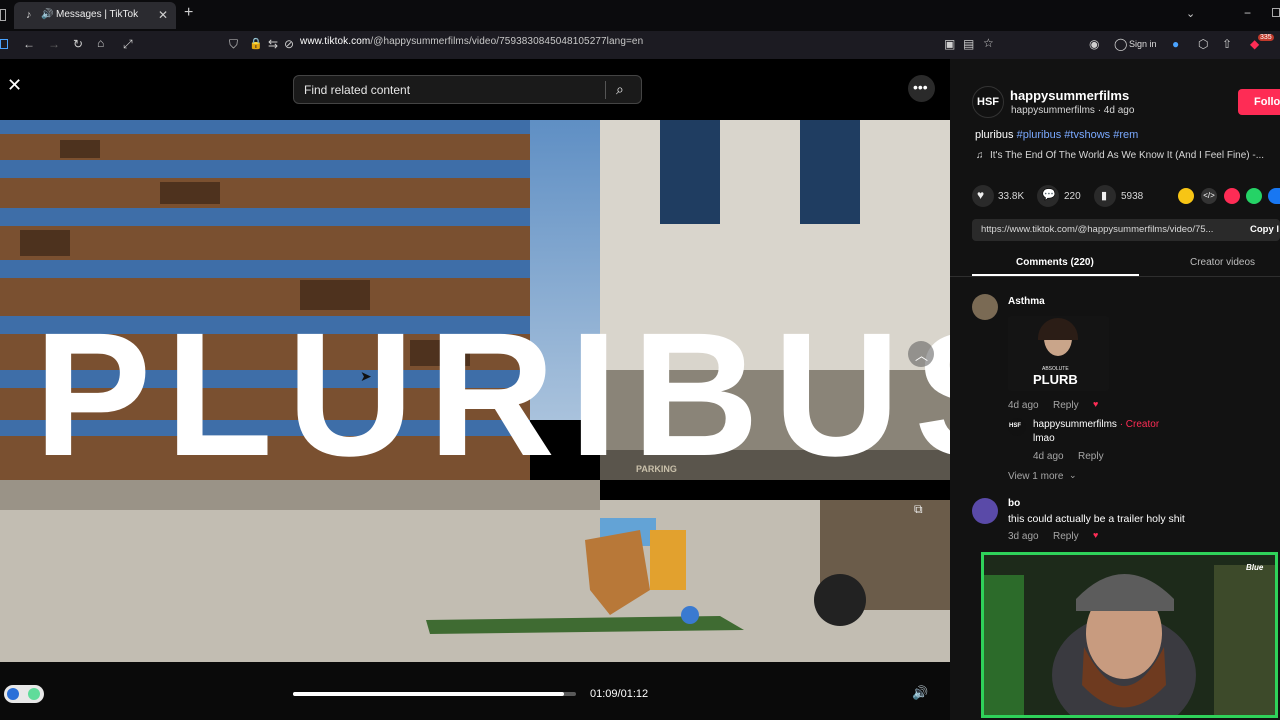 This screenshot has height=720, width=1280. I want to click on comment-sticker: ABSOLUTE PLURB, so click(1058, 353).